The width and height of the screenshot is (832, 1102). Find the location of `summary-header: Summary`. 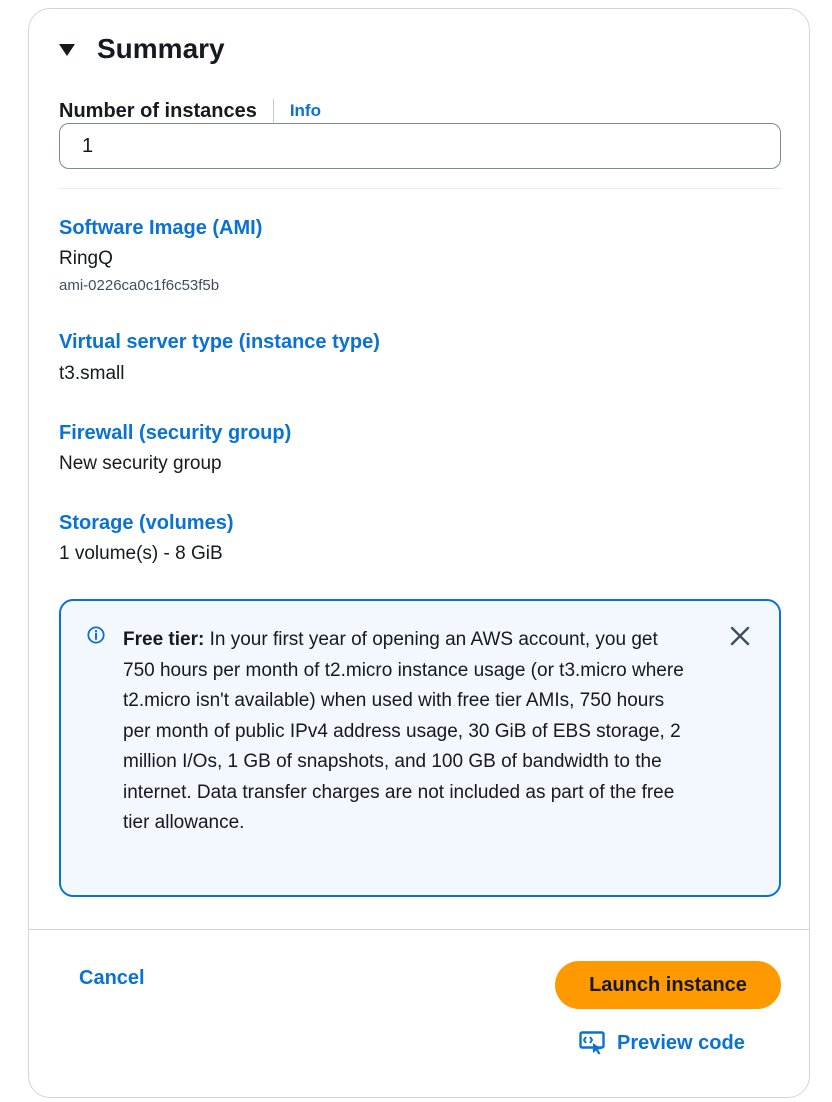

summary-header: Summary is located at coordinates (142, 49).